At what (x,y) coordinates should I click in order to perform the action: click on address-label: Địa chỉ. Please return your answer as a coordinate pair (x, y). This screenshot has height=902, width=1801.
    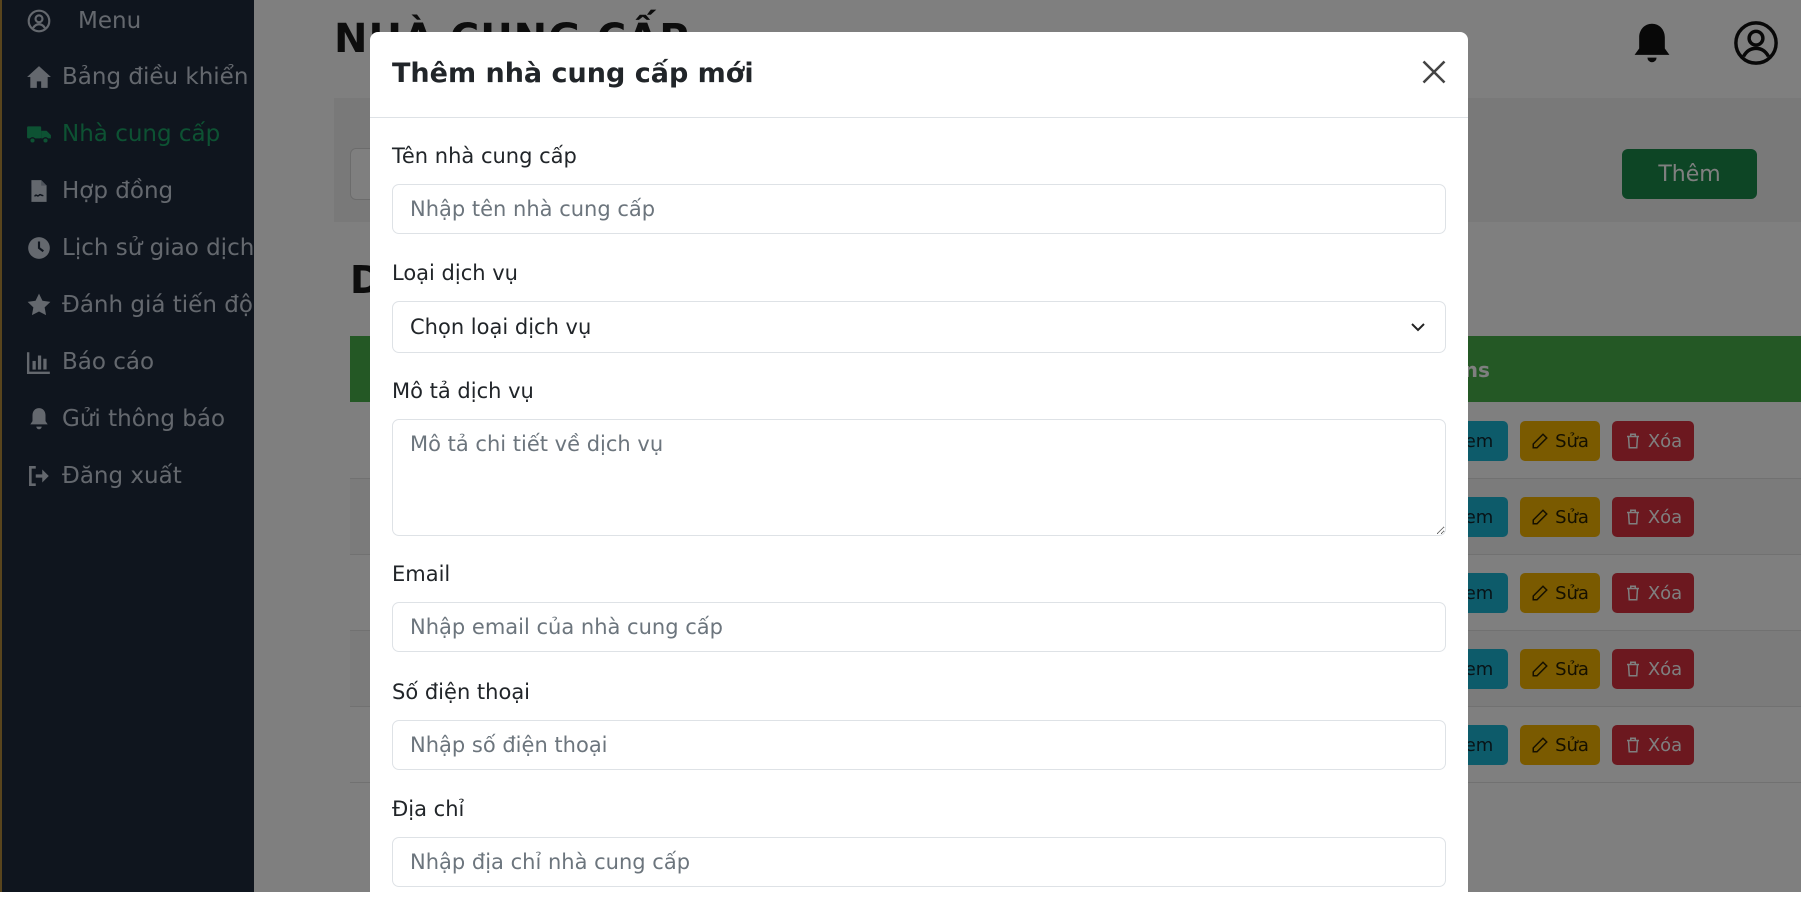
    Looking at the image, I should click on (428, 809).